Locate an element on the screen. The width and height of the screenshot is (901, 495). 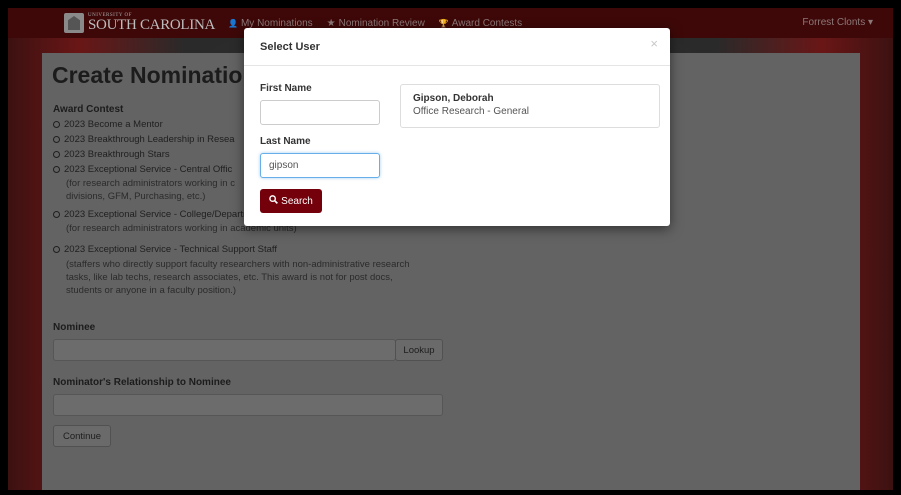
nominee-label: Nominee is located at coordinates (74, 327).